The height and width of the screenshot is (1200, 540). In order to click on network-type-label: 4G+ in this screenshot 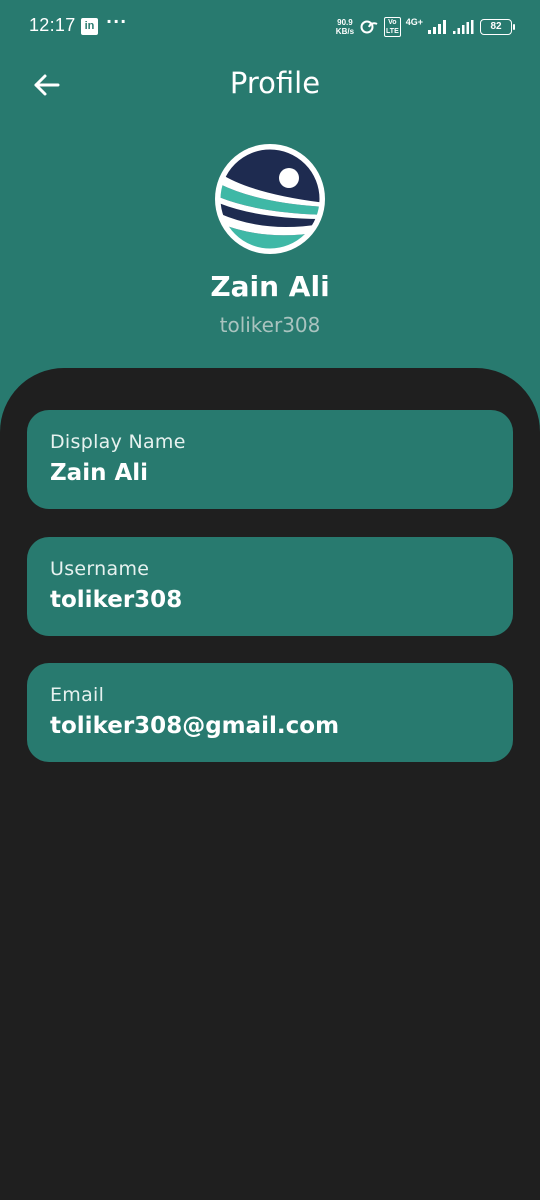, I will do `click(414, 22)`.